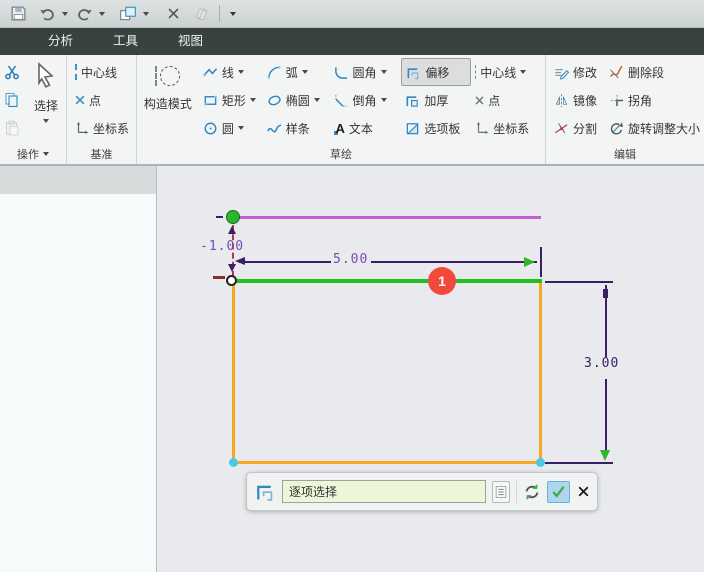 This screenshot has height=572, width=704. What do you see at coordinates (146, 14) in the screenshot?
I see `arrange-windows-dropdown` at bounding box center [146, 14].